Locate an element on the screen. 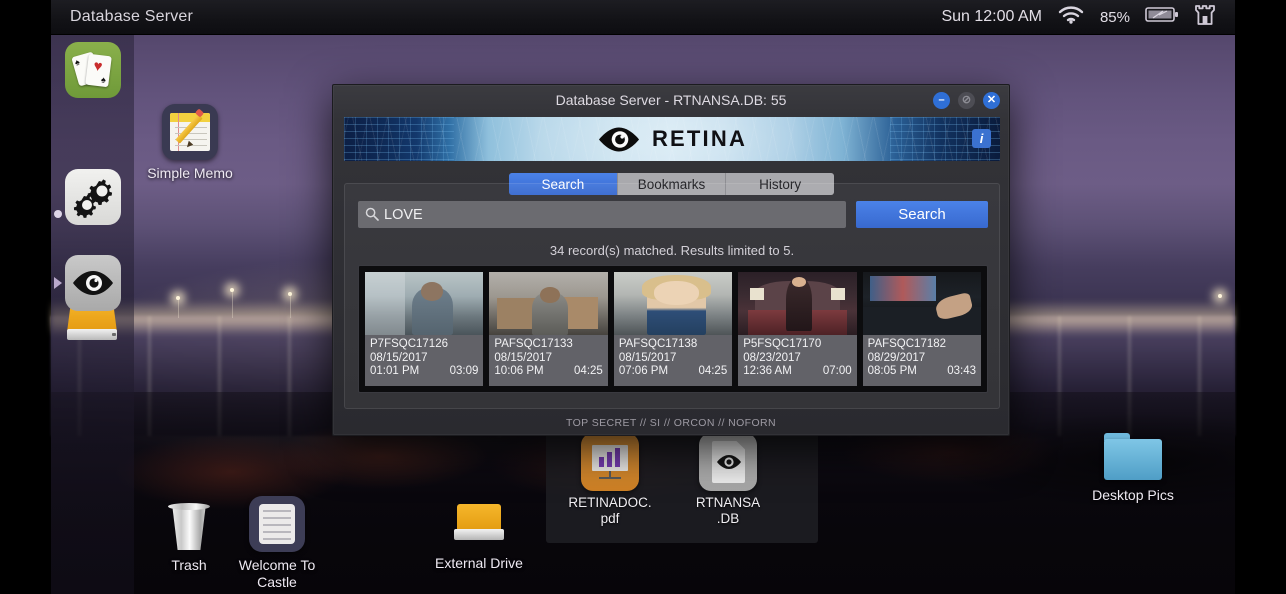 This screenshot has width=1286, height=594. clock: Sun 12:00 AM is located at coordinates (991, 16).